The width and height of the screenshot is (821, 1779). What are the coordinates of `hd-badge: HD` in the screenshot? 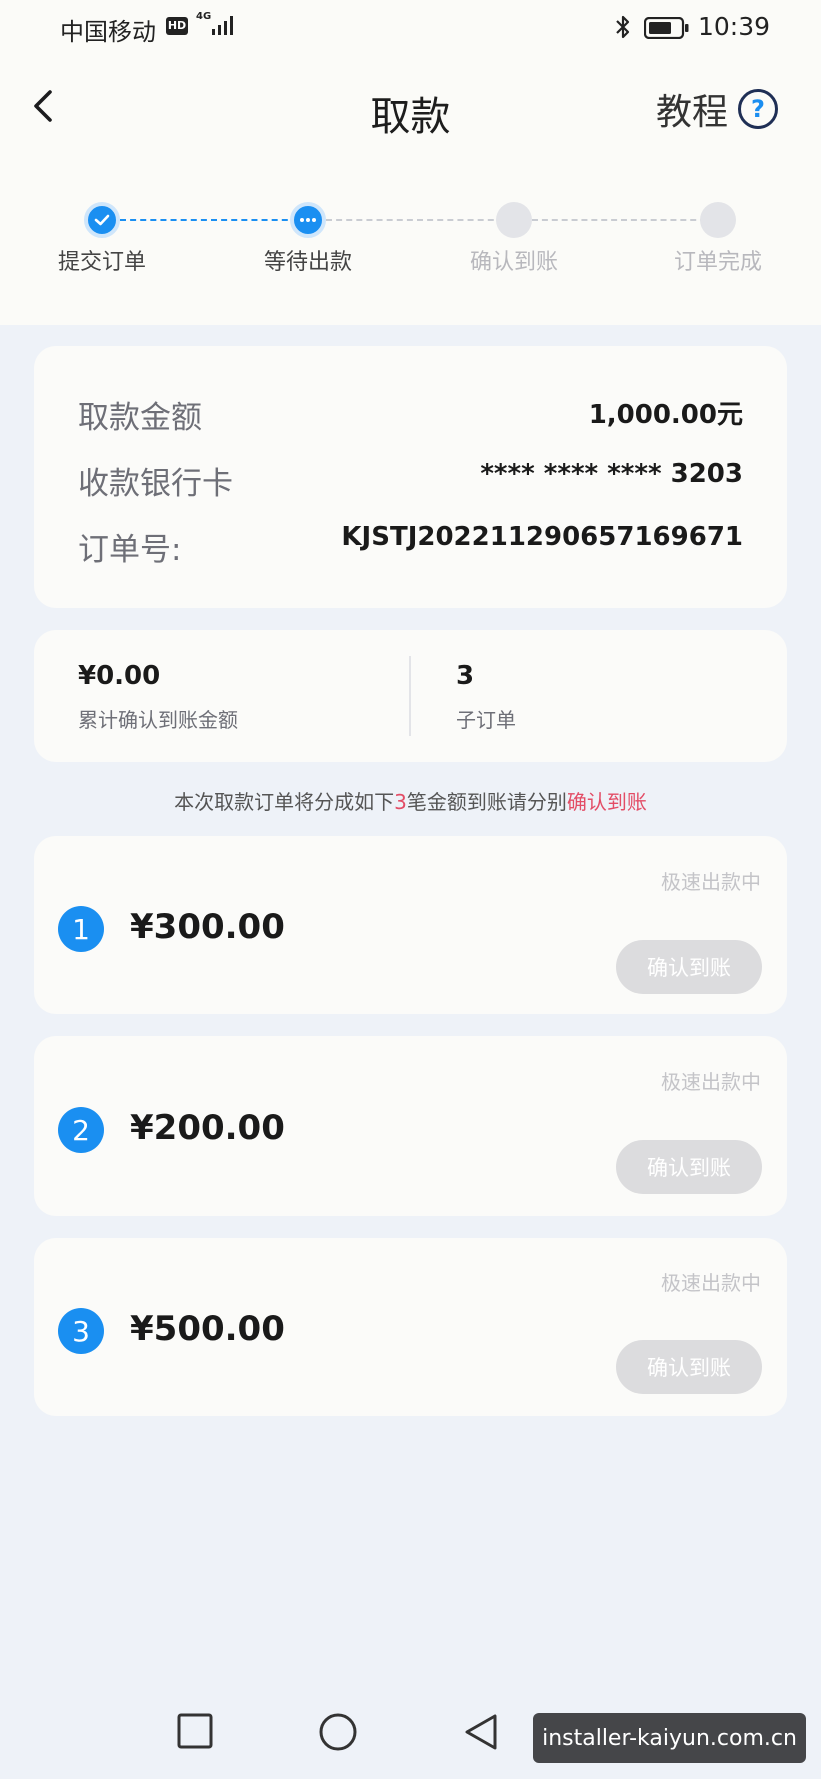 It's located at (177, 26).